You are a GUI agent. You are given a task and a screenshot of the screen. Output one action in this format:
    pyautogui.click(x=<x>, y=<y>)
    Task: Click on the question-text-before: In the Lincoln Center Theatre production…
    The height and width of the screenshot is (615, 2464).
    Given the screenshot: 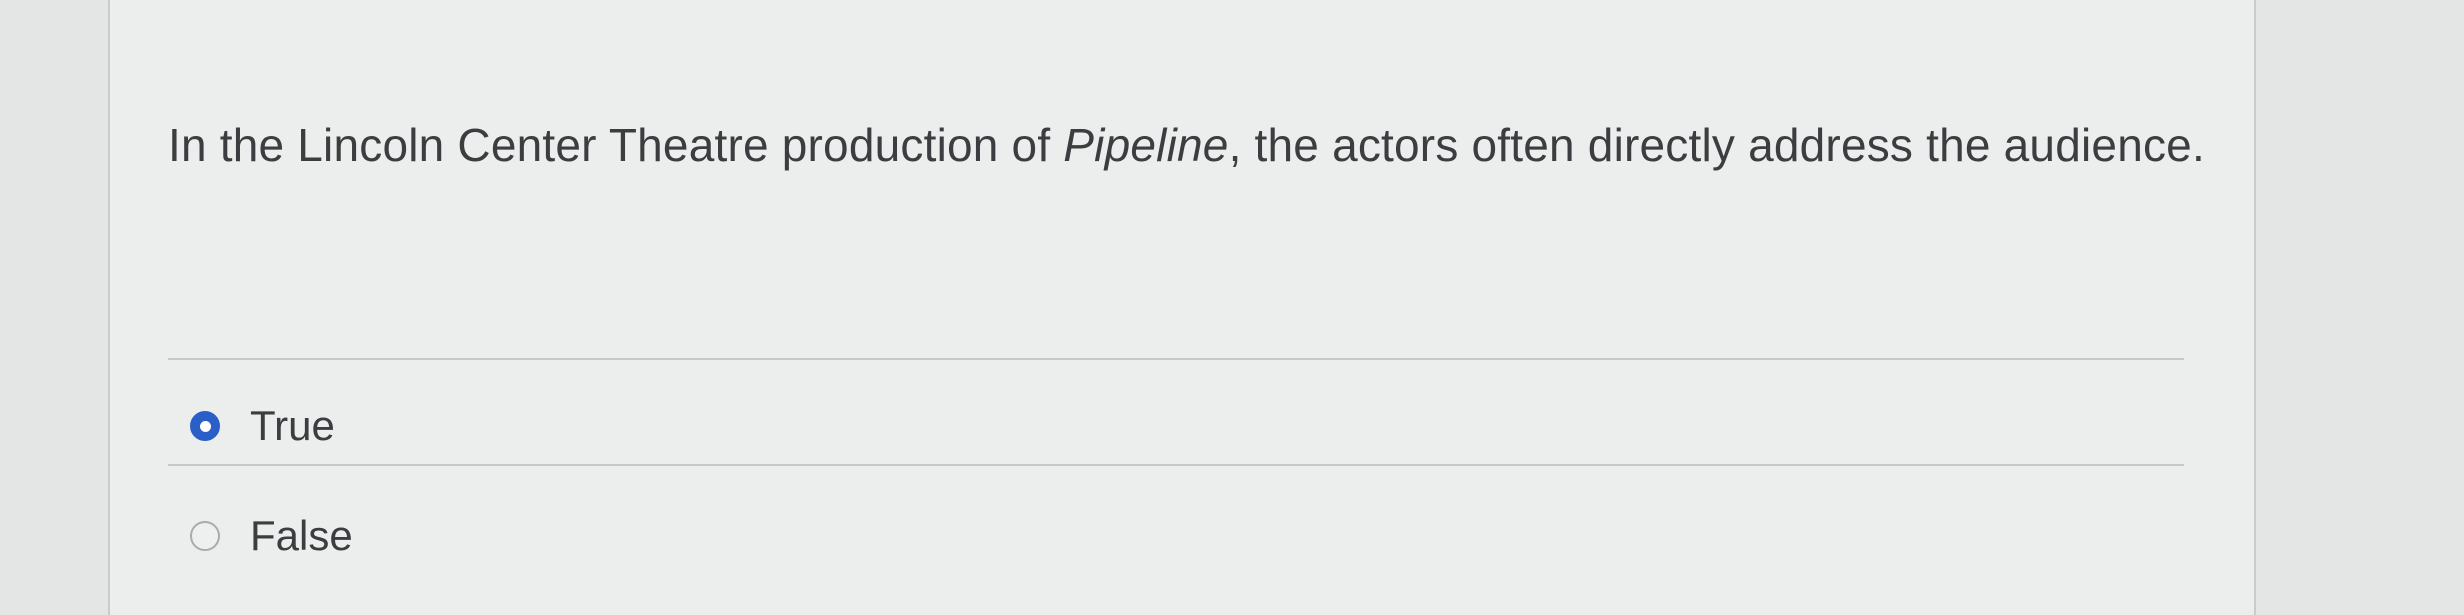 What is the action you would take?
    pyautogui.click(x=616, y=145)
    